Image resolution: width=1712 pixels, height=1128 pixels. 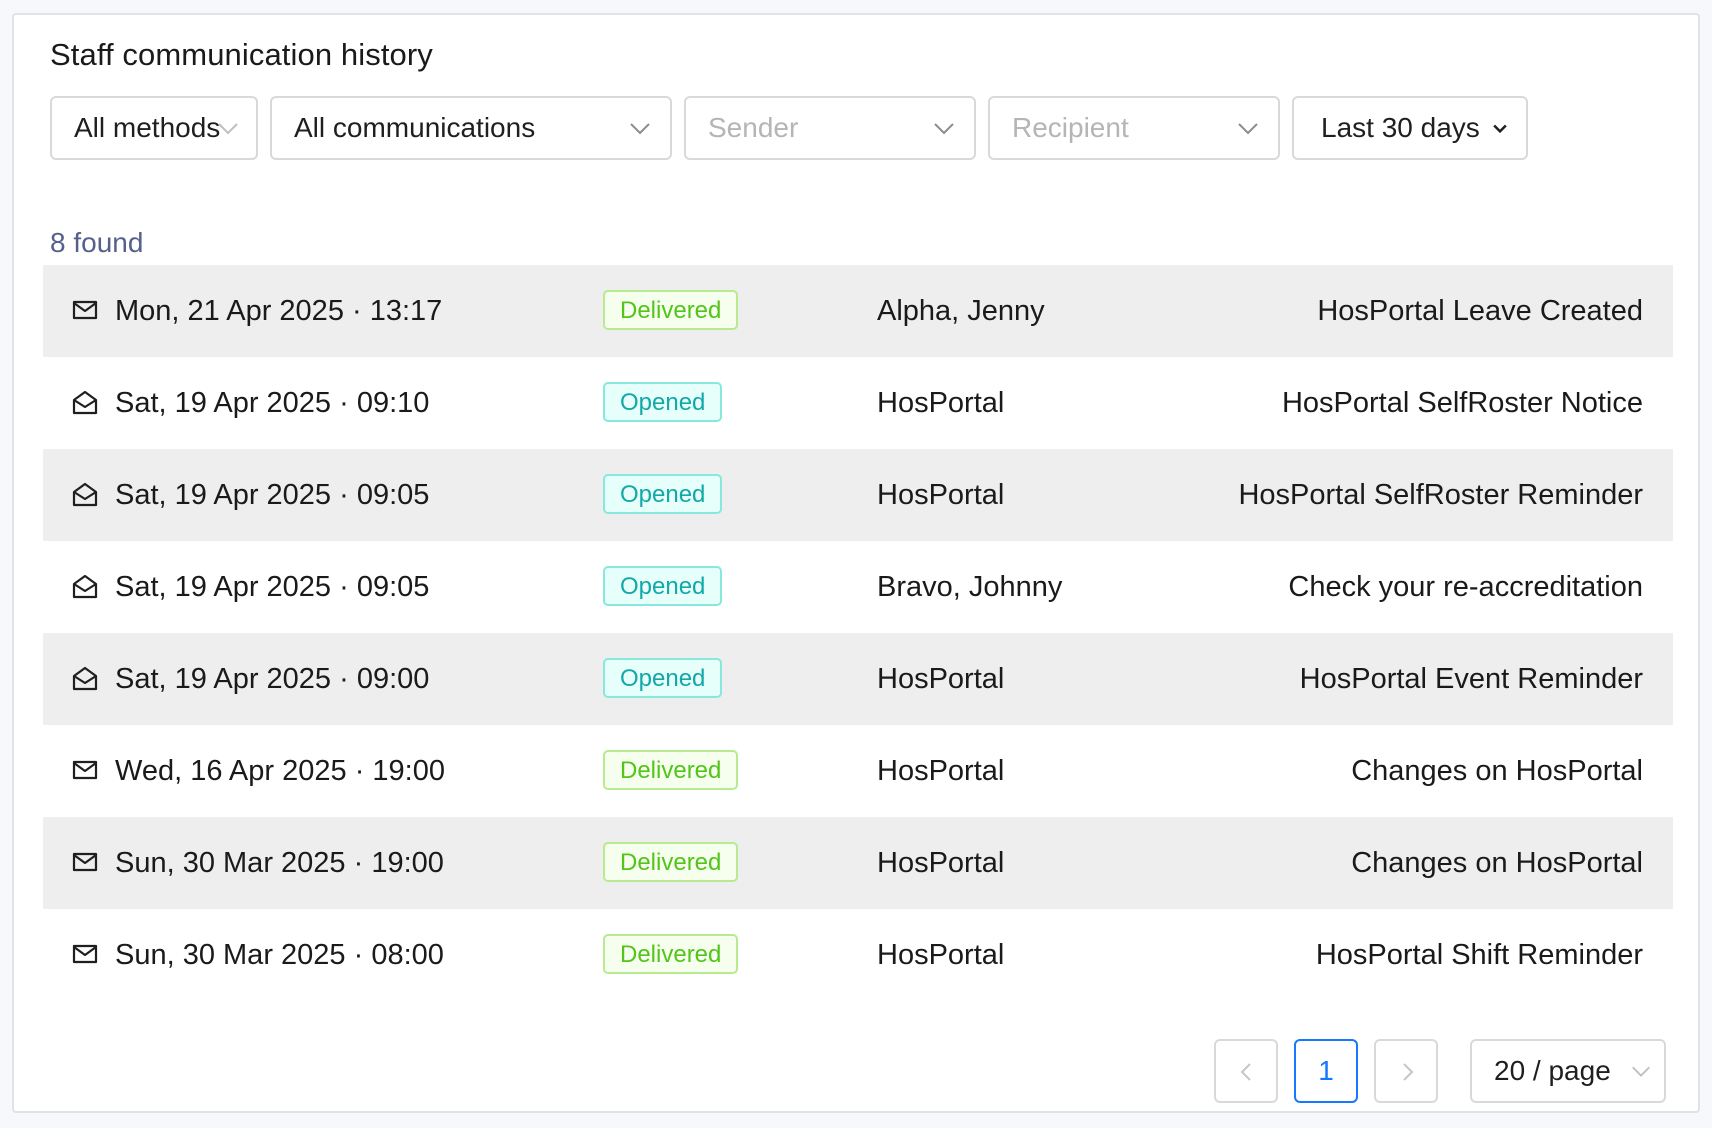 I want to click on page-size-select: 20 / page, so click(x=1568, y=1071).